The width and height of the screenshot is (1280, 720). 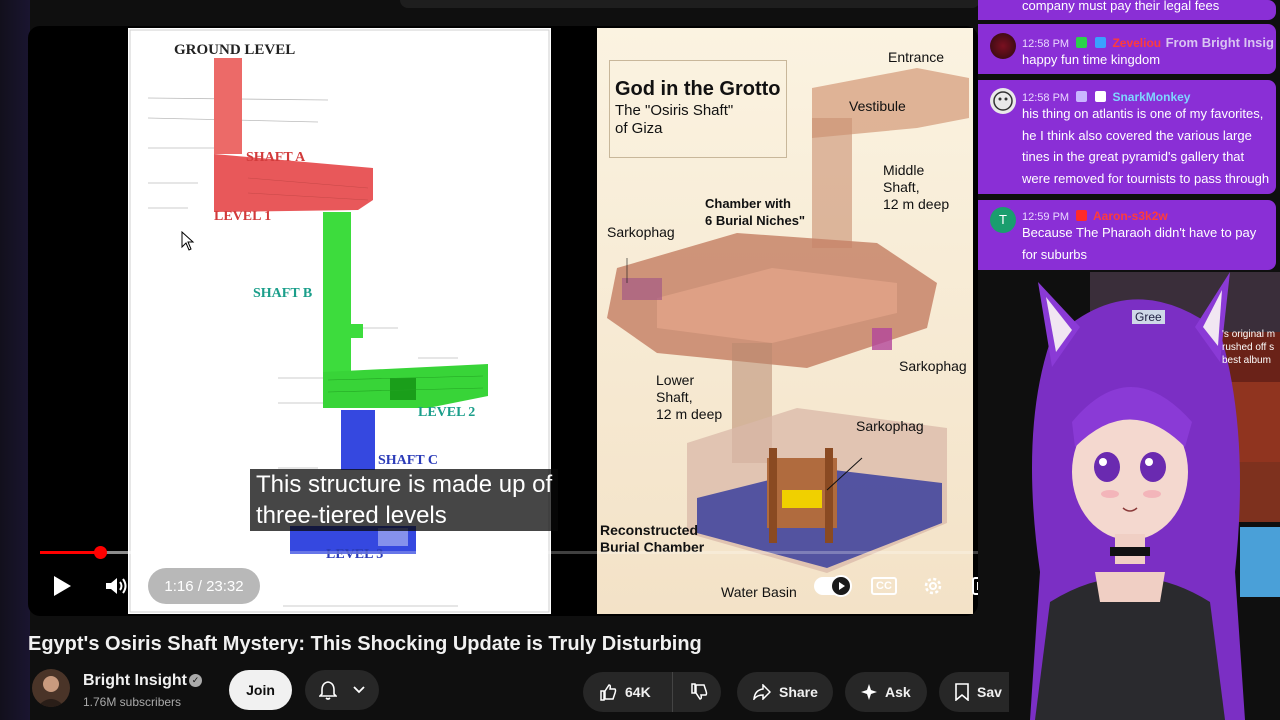 What do you see at coordinates (869, 692) in the screenshot?
I see `sparkle-icon` at bounding box center [869, 692].